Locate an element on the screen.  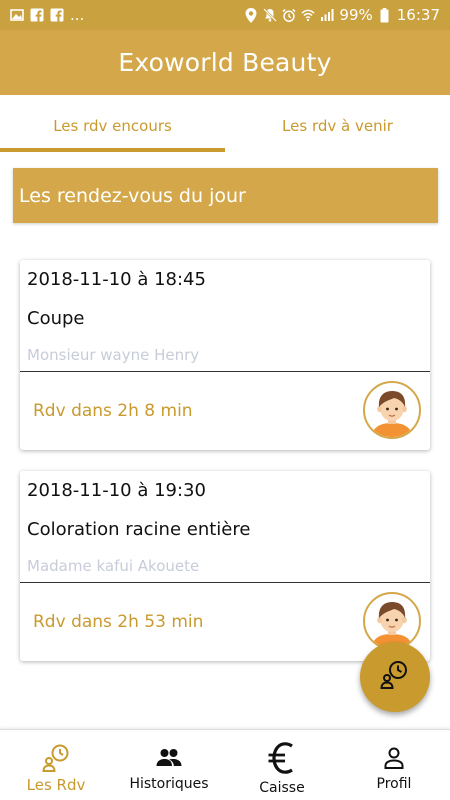
nav-les-rdv: Les Rdv is located at coordinates (56, 765).